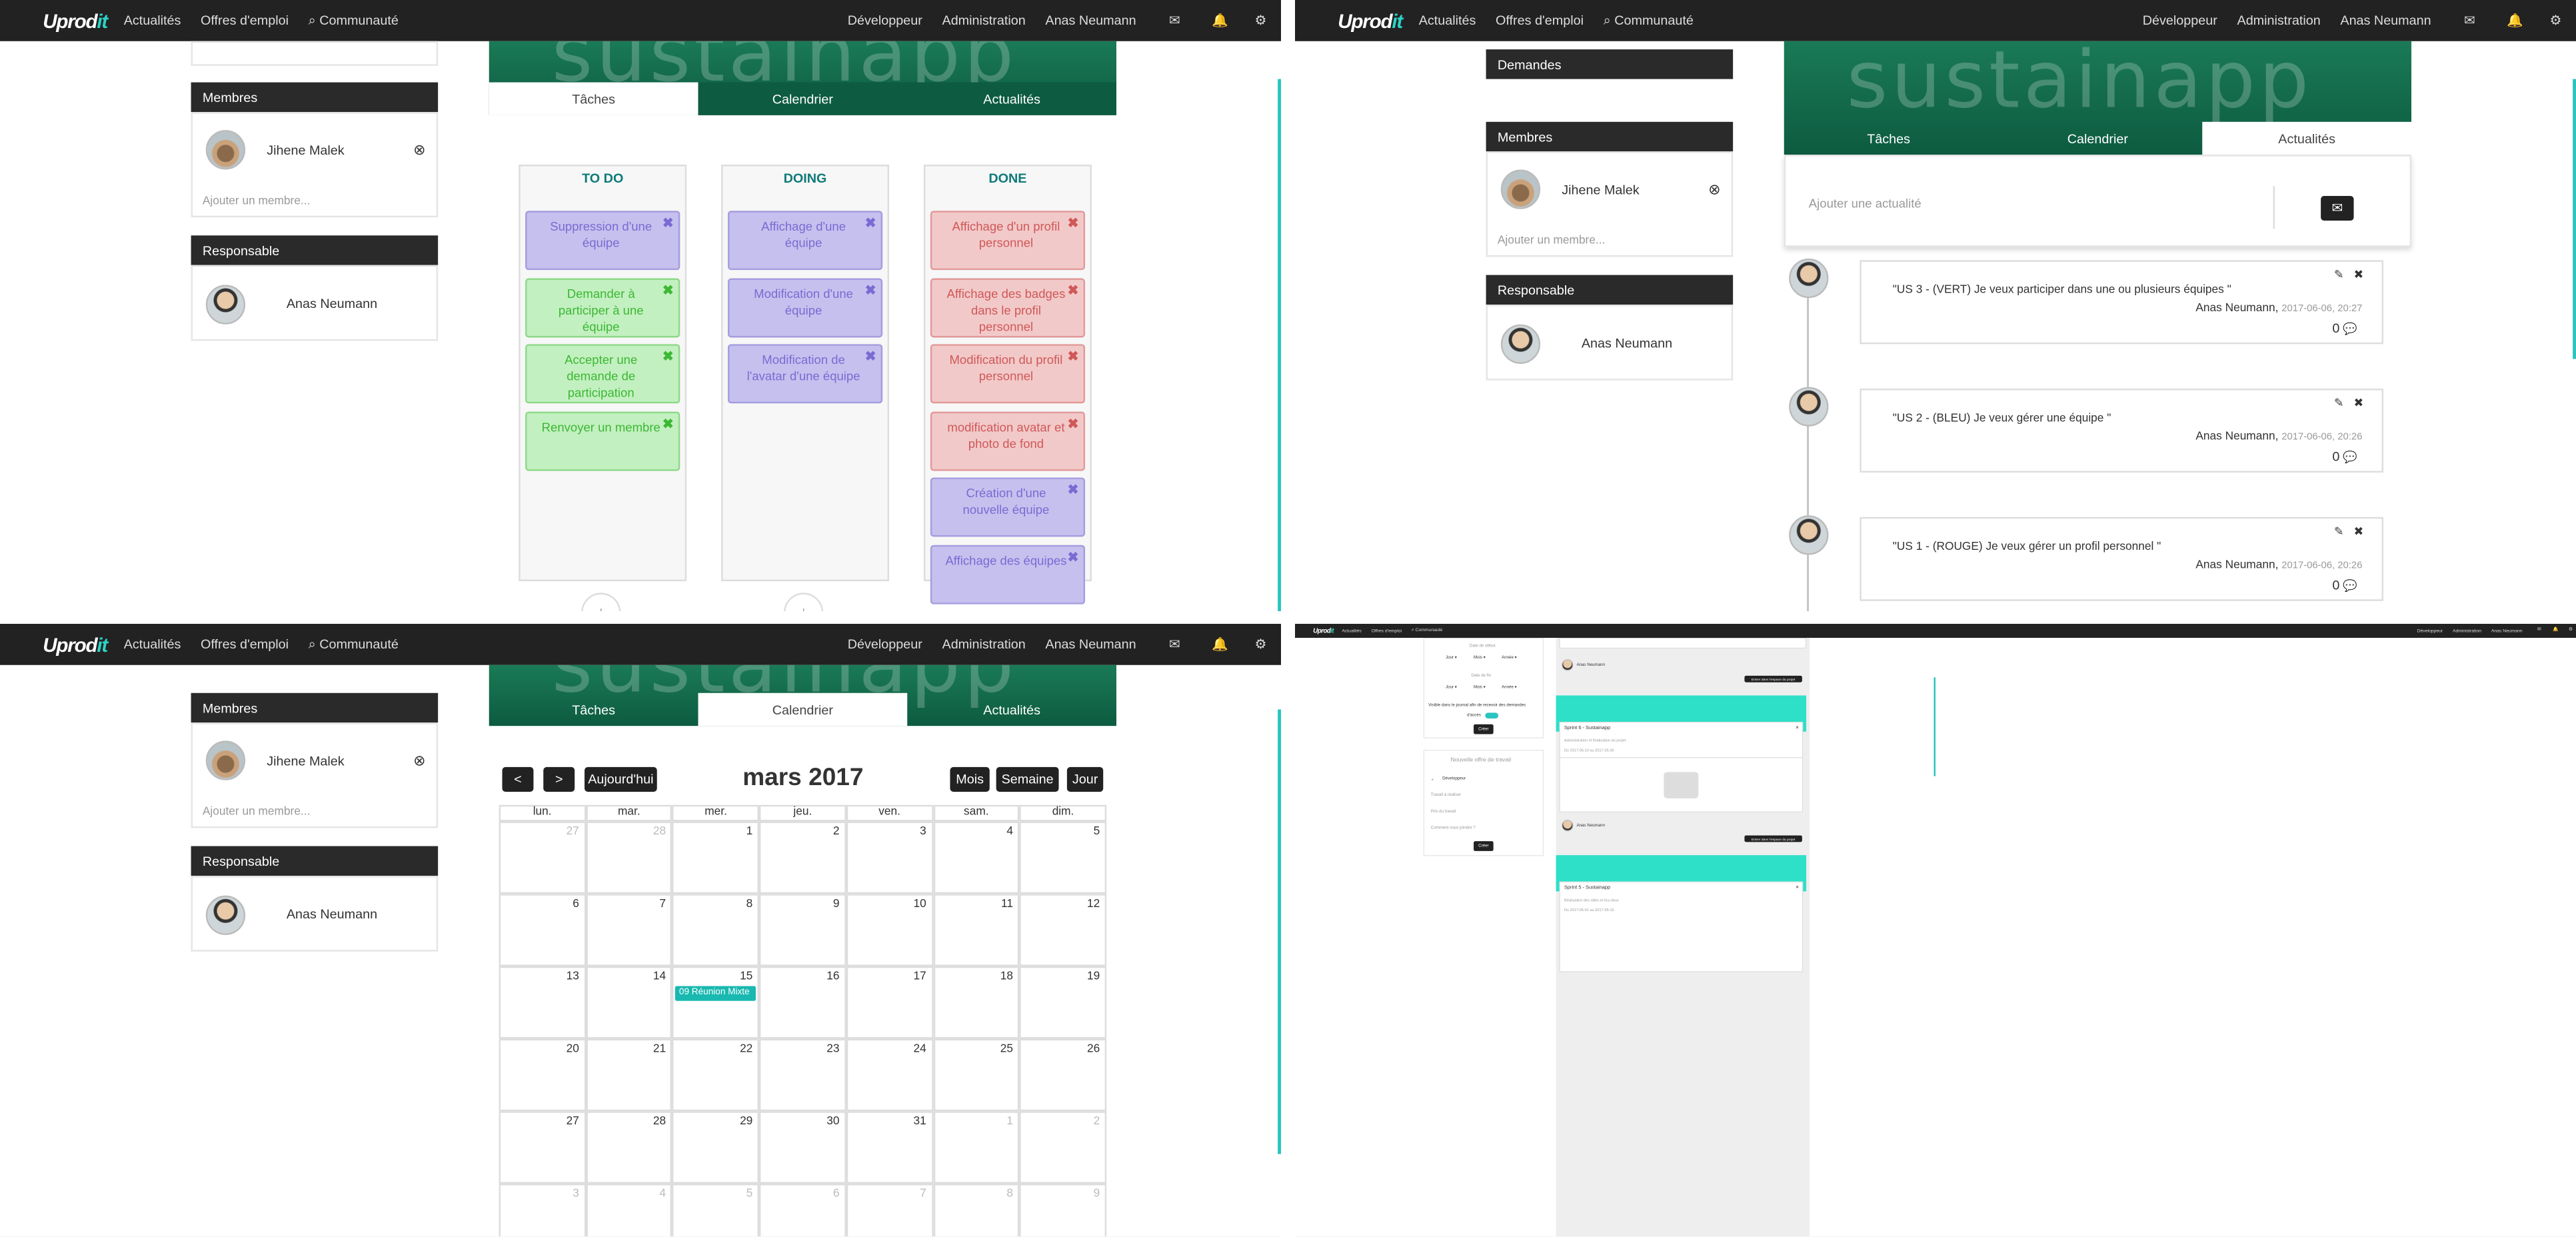 The width and height of the screenshot is (2576, 1237). Describe the element at coordinates (803, 1002) in the screenshot. I see `calendar-day: 16` at that location.